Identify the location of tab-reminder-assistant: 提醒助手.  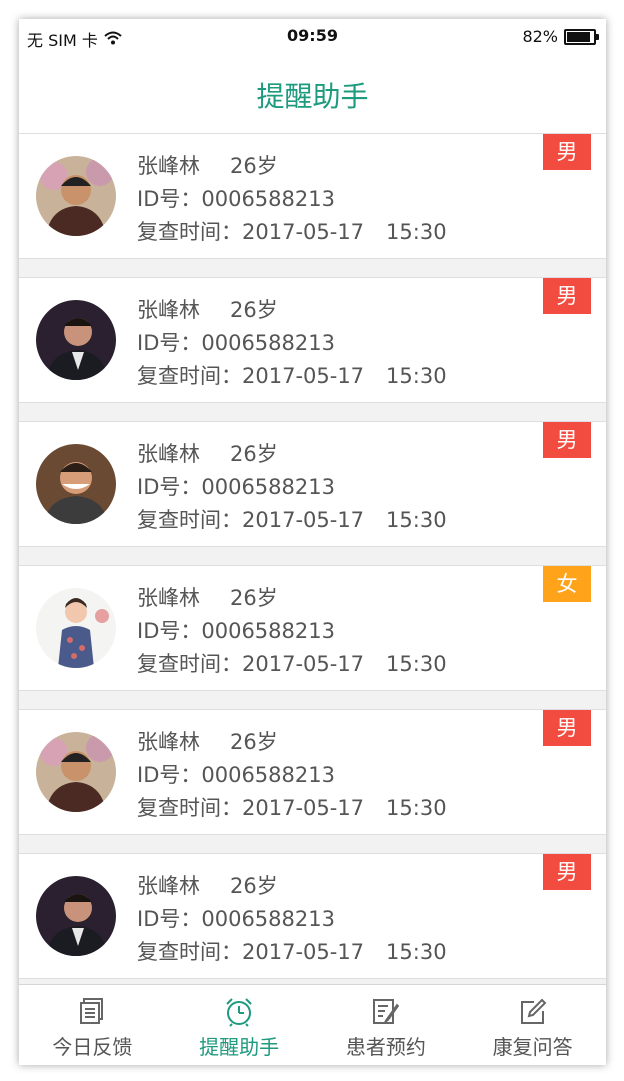
(239, 1025).